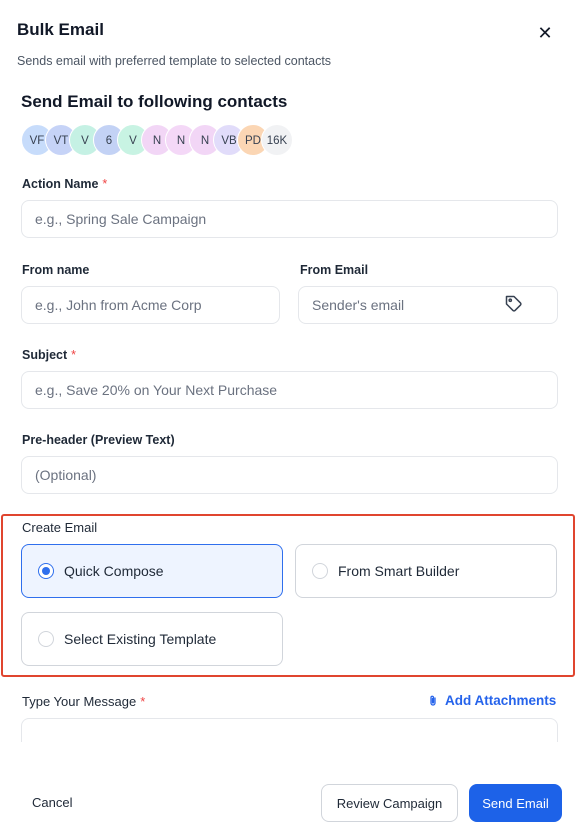 Image resolution: width=577 pixels, height=828 pixels. Describe the element at coordinates (60, 29) in the screenshot. I see `modal-title: Bulk Email` at that location.